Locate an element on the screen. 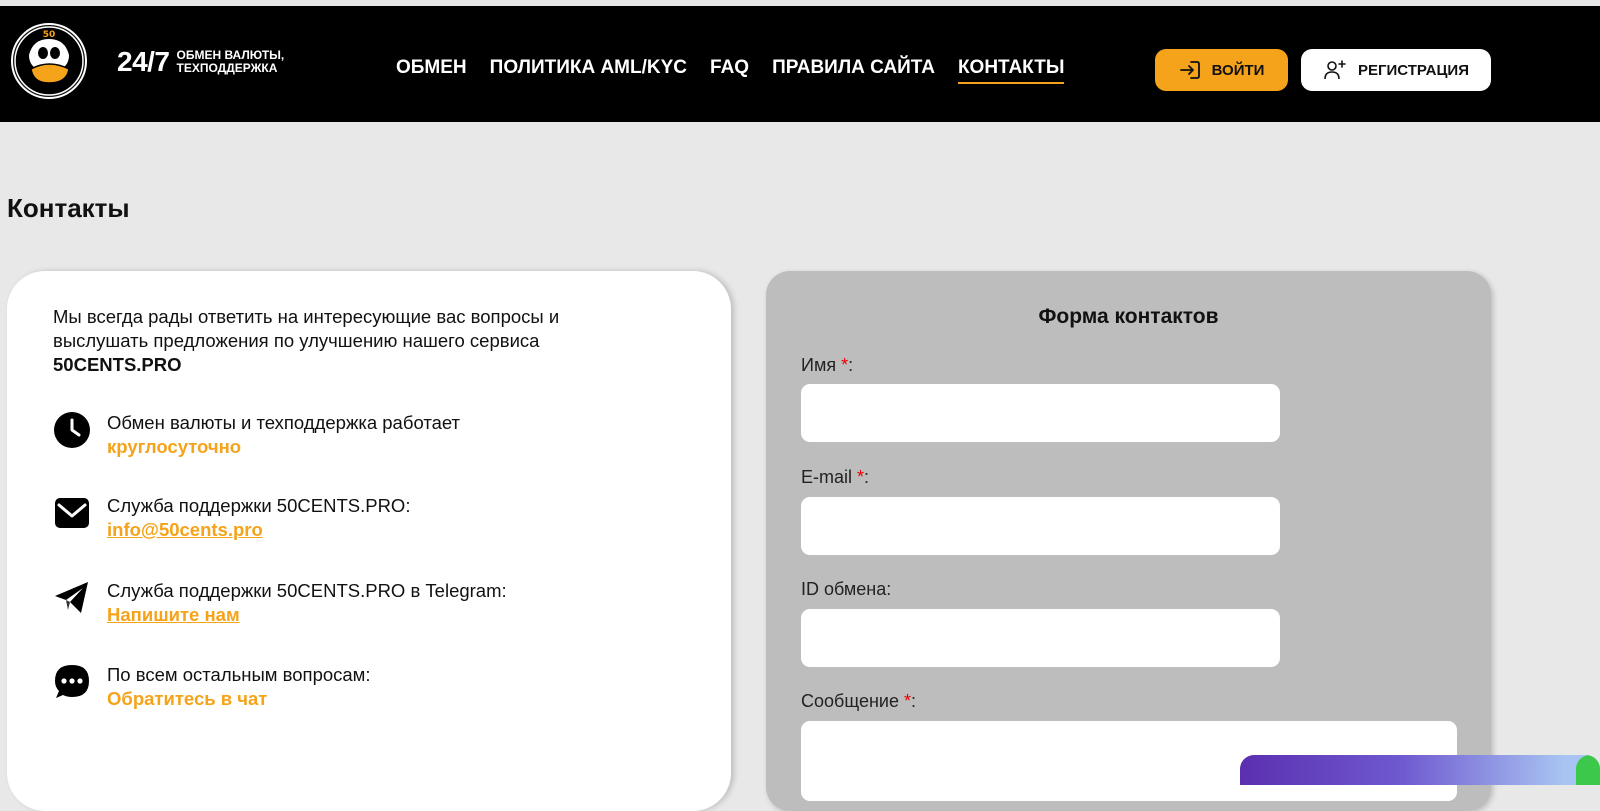 The image size is (1600, 811). login-button: ВОЙТИ is located at coordinates (1221, 70).